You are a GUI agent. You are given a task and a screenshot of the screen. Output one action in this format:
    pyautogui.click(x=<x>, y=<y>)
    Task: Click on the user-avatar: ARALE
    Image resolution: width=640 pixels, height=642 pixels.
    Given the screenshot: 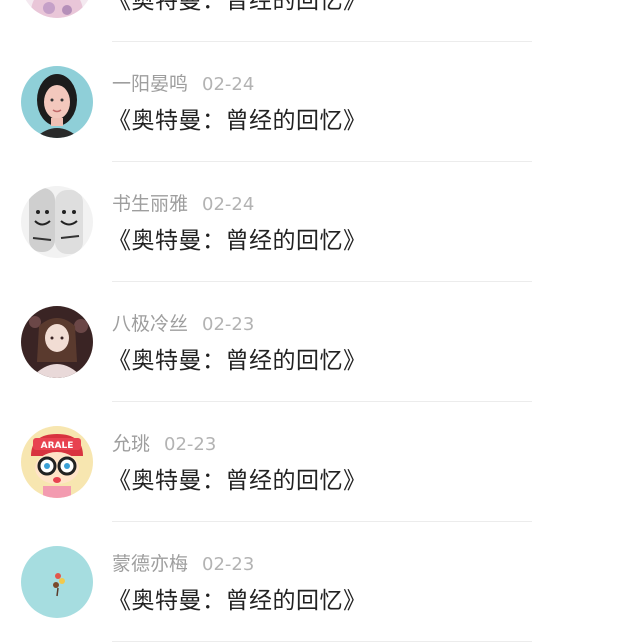 What is the action you would take?
    pyautogui.click(x=57, y=462)
    